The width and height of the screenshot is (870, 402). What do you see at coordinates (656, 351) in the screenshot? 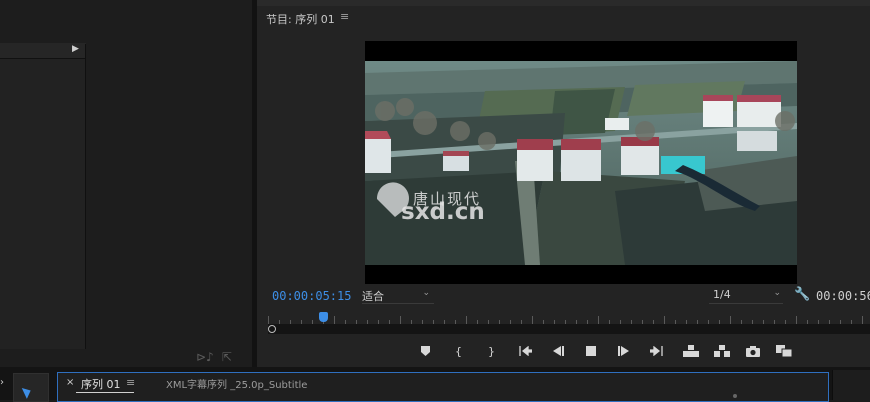
I see `go-to-out-icon` at bounding box center [656, 351].